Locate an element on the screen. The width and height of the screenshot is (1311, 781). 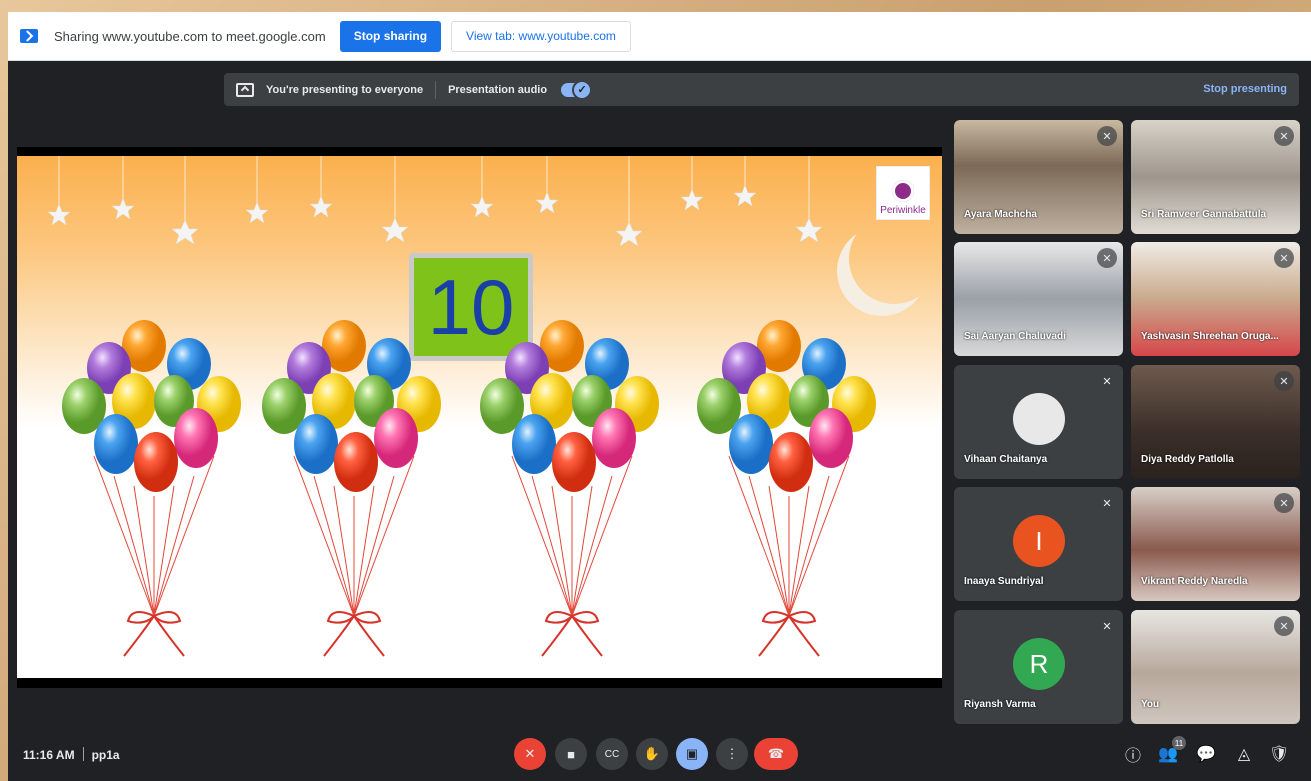
avatar: R is located at coordinates (1039, 664).